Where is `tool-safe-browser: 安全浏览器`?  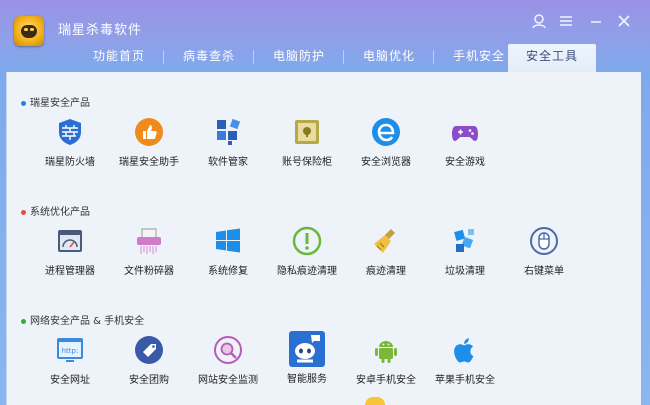 tool-safe-browser: 安全浏览器 is located at coordinates (386, 142).